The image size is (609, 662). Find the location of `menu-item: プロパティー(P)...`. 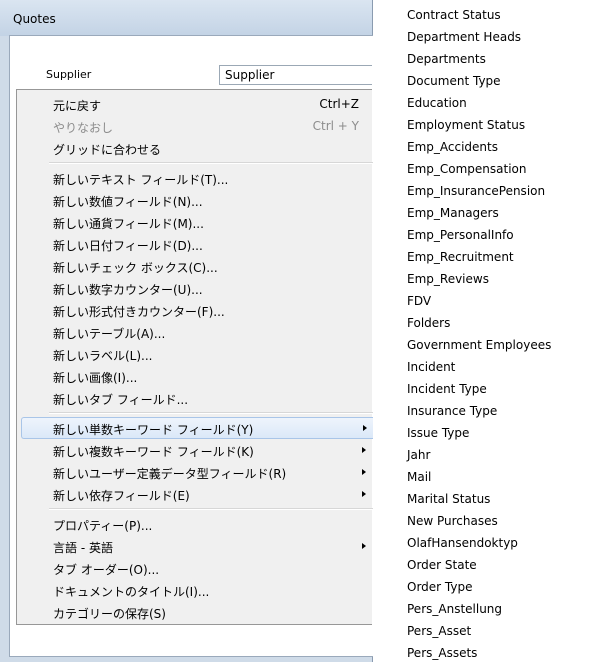

menu-item: プロパティー(P)... is located at coordinates (197, 524).